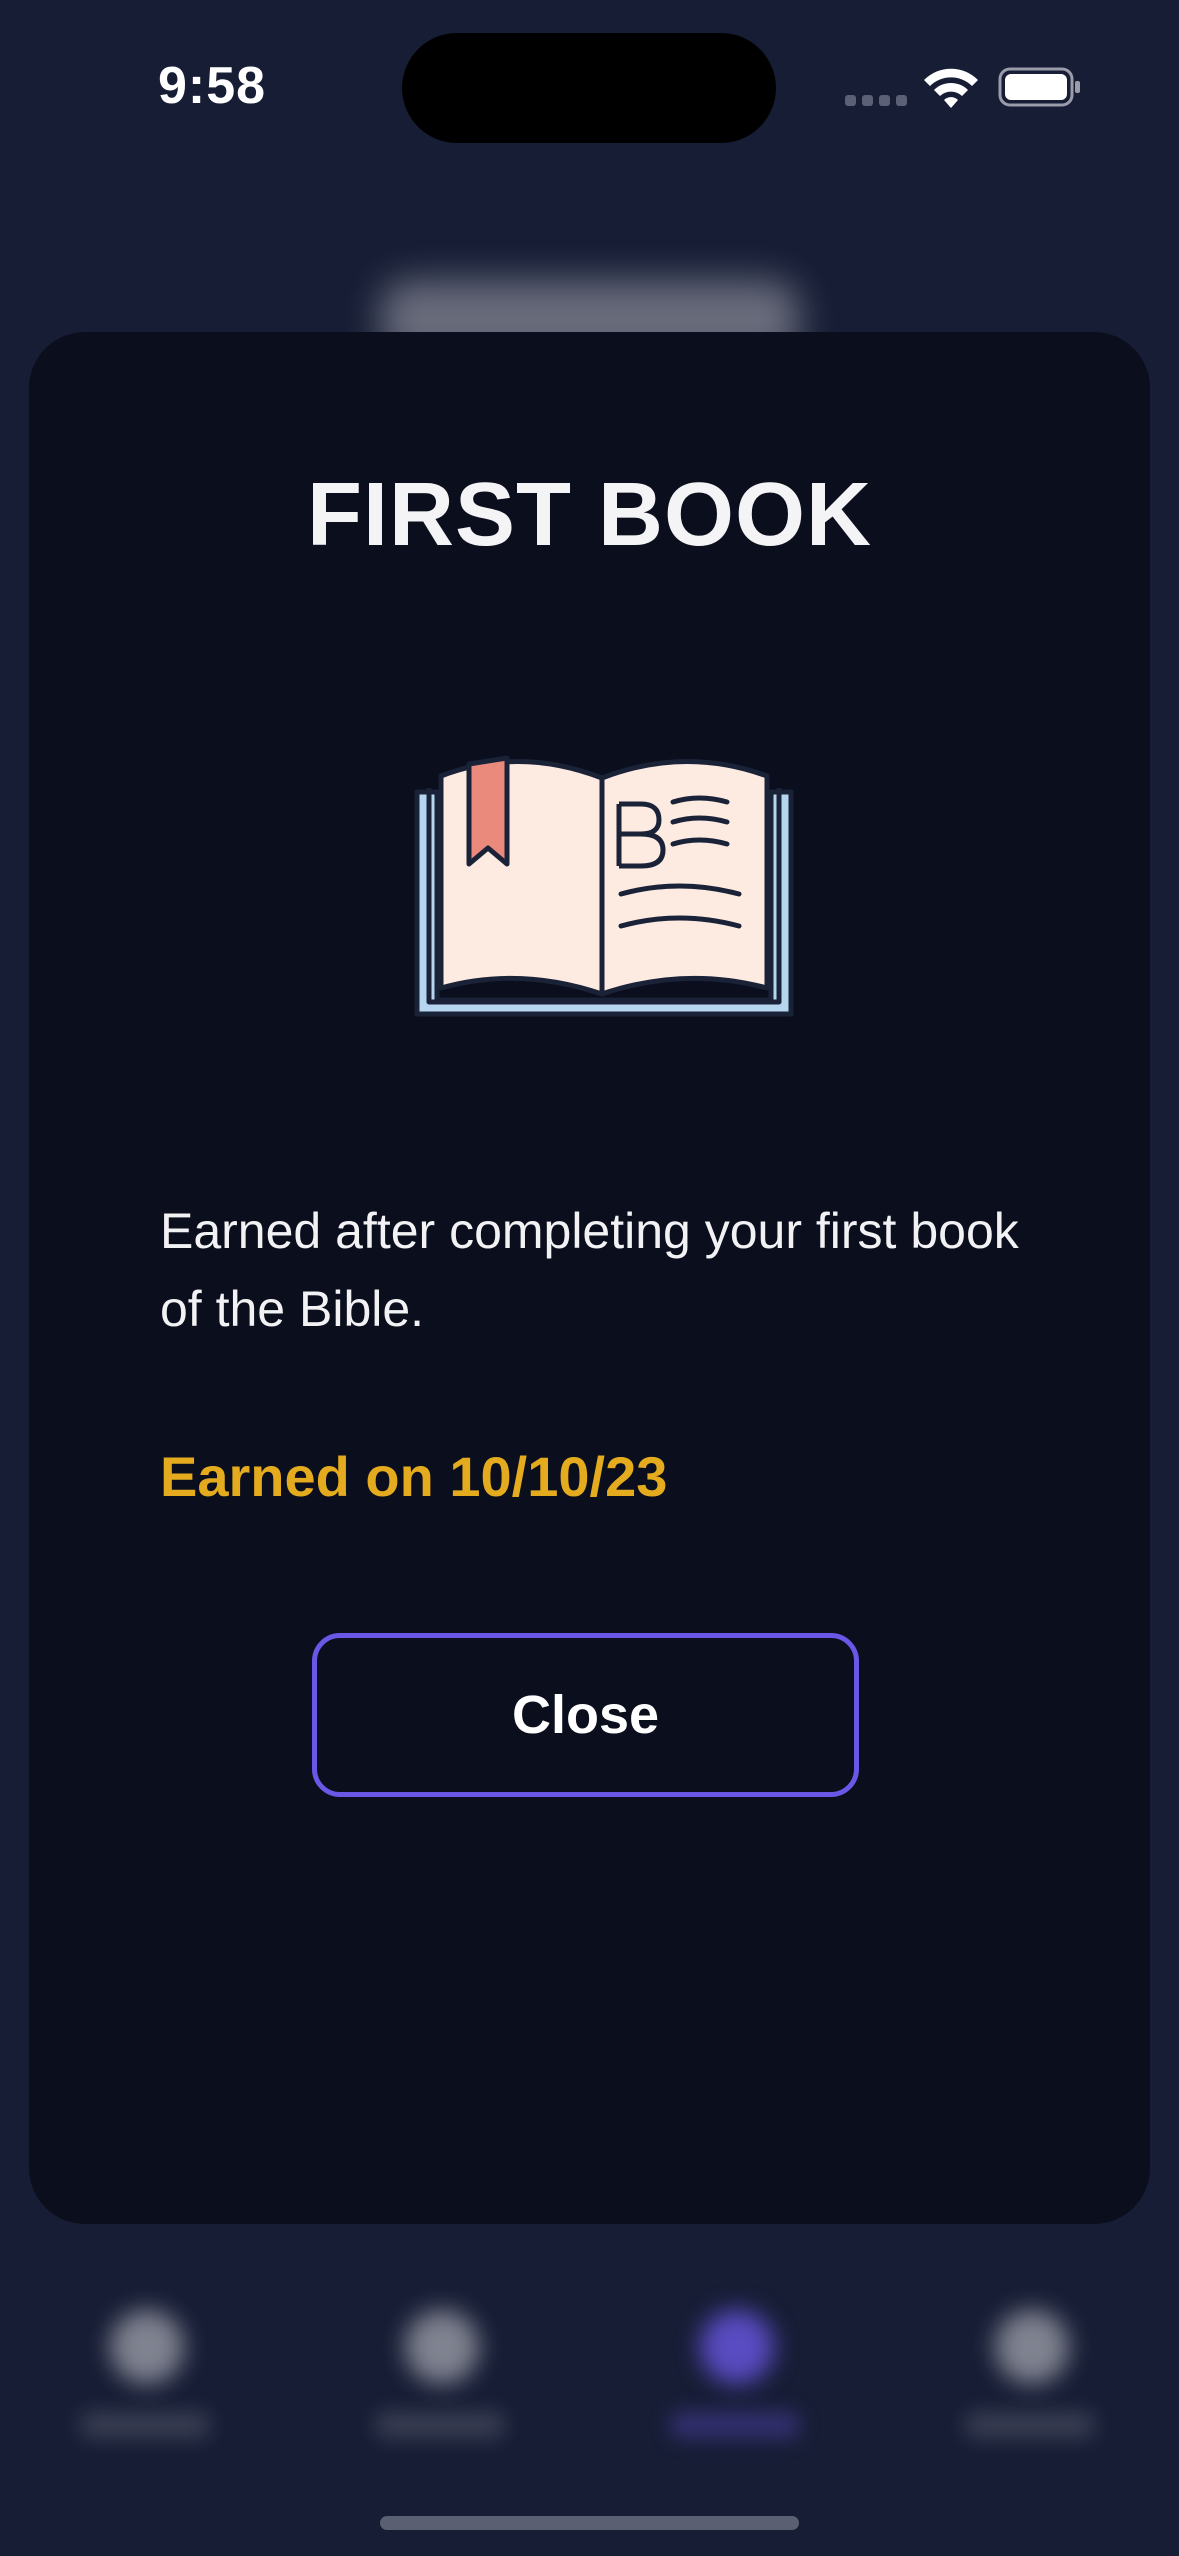  Describe the element at coordinates (1039, 87) in the screenshot. I see `battery-full-icon` at that location.